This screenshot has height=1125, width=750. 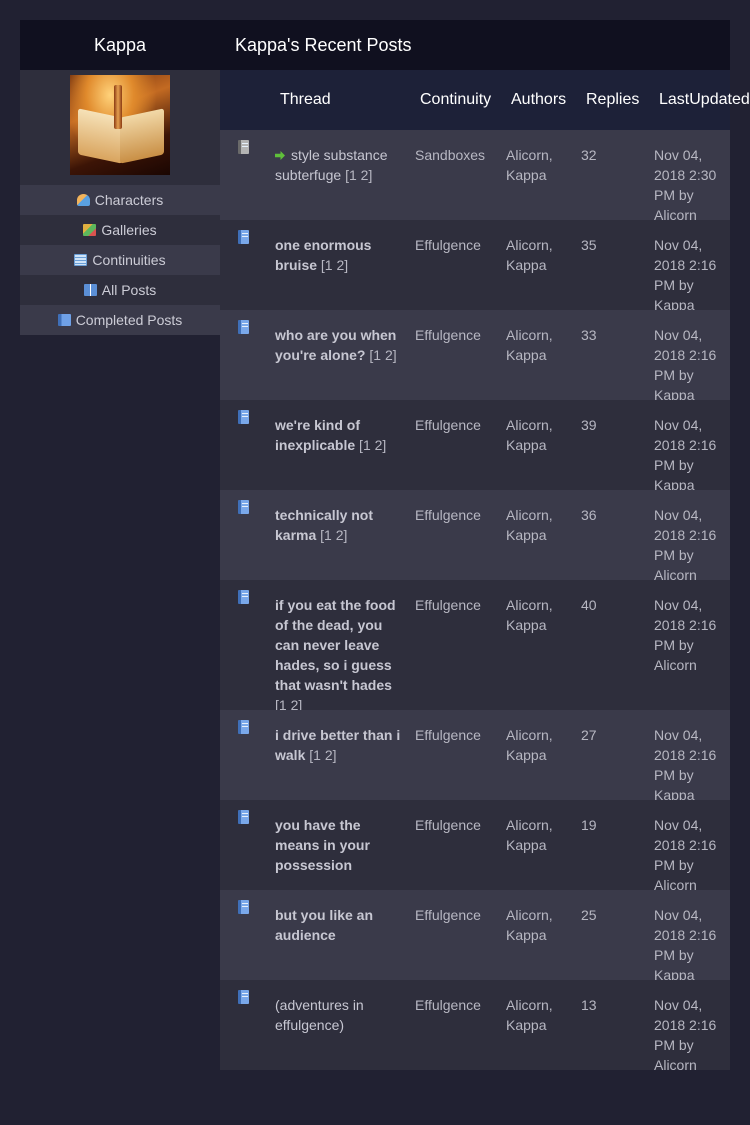 What do you see at coordinates (324, 925) in the screenshot?
I see `thread-title-link: but you like an audience` at bounding box center [324, 925].